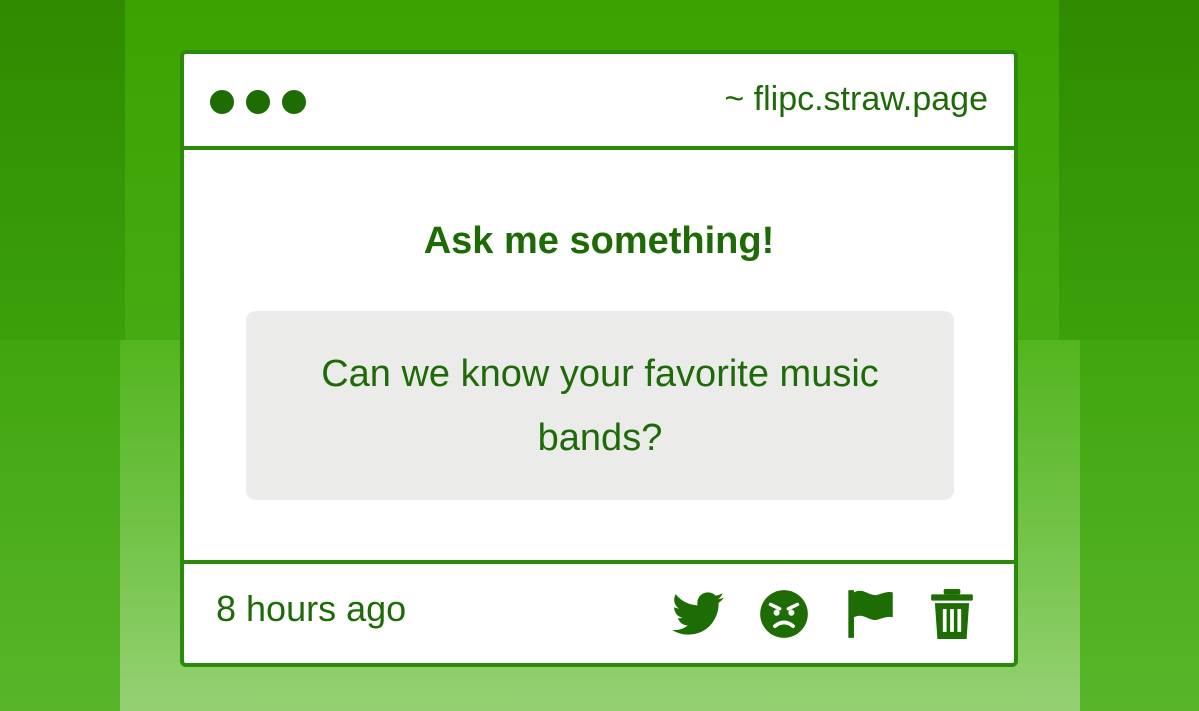 Image resolution: width=1199 pixels, height=711 pixels. What do you see at coordinates (856, 99) in the screenshot?
I see `page-url: ~ flipc.straw.page` at bounding box center [856, 99].